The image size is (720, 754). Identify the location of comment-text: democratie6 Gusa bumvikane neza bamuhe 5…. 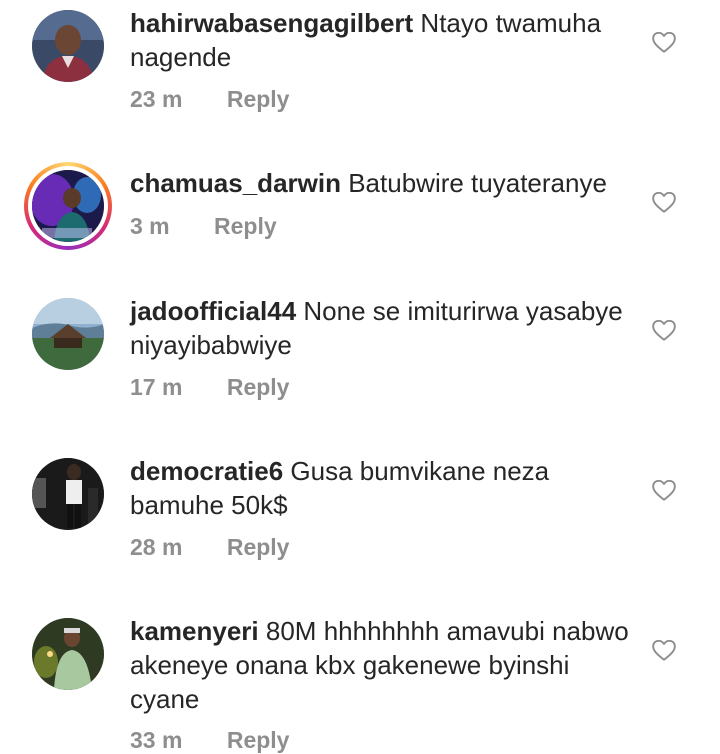
(385, 488).